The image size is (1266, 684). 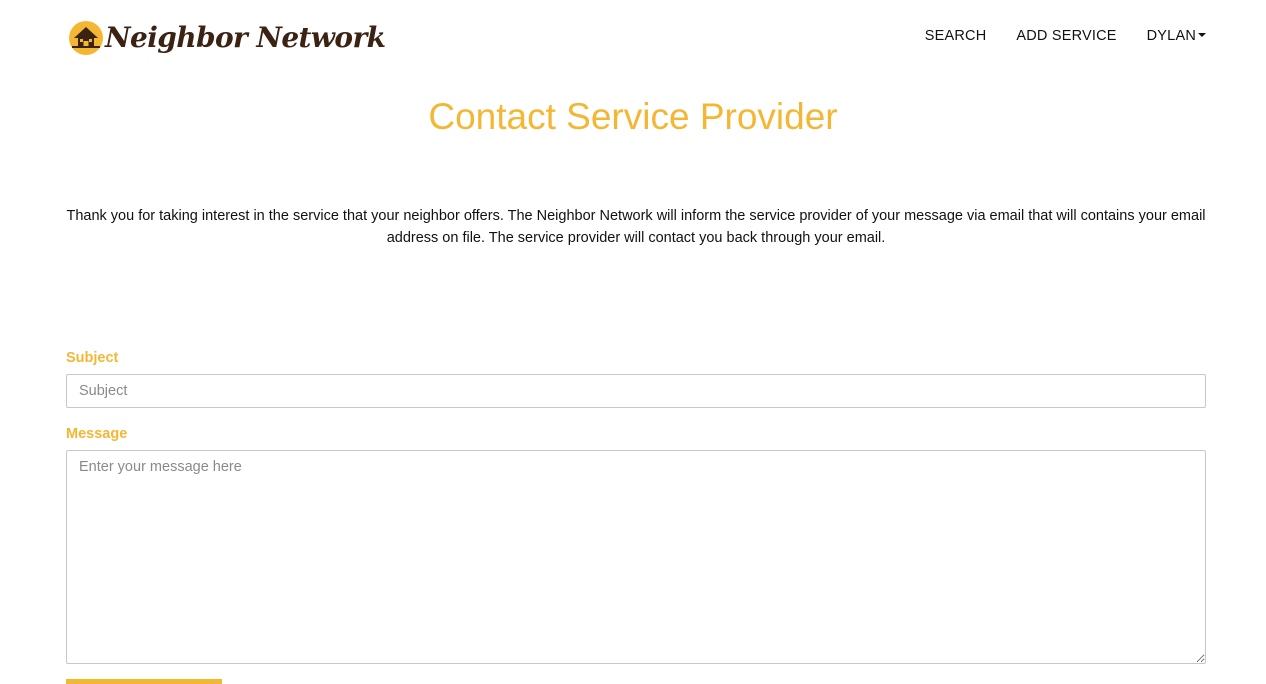 I want to click on message-label: Message, so click(x=97, y=434).